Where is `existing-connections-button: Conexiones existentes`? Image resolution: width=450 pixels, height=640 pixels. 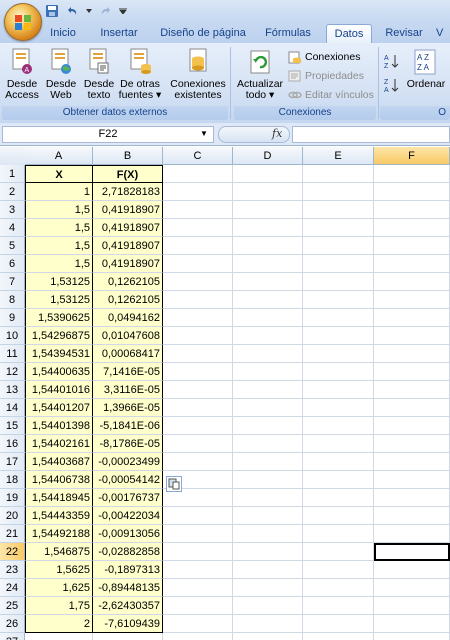 existing-connections-button: Conexiones existentes is located at coordinates (198, 74).